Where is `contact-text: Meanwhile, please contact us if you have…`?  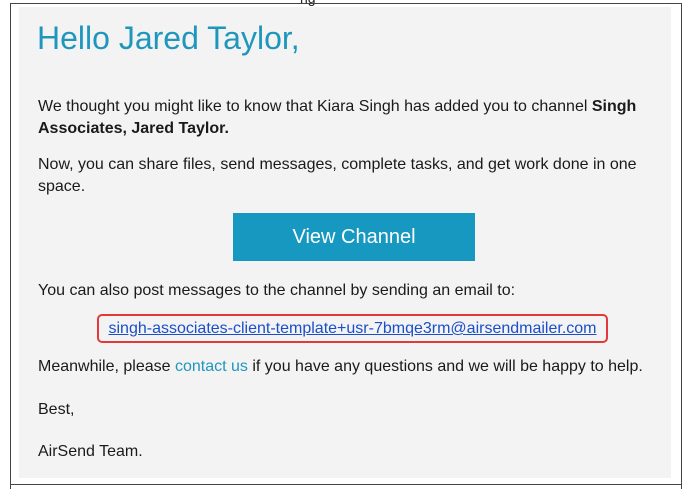 contact-text: Meanwhile, please contact us if you have… is located at coordinates (348, 367).